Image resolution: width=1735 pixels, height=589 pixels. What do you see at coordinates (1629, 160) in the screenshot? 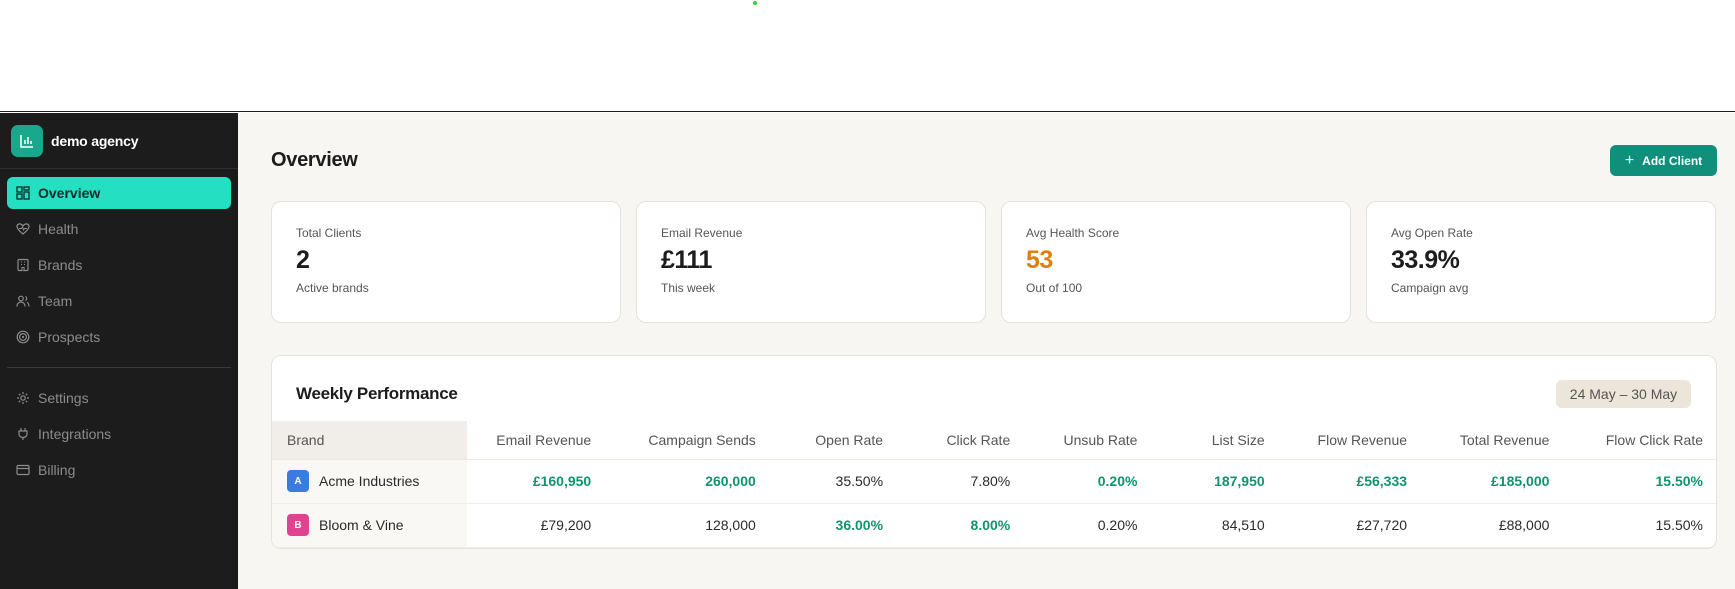
I see `plus-icon: +` at bounding box center [1629, 160].